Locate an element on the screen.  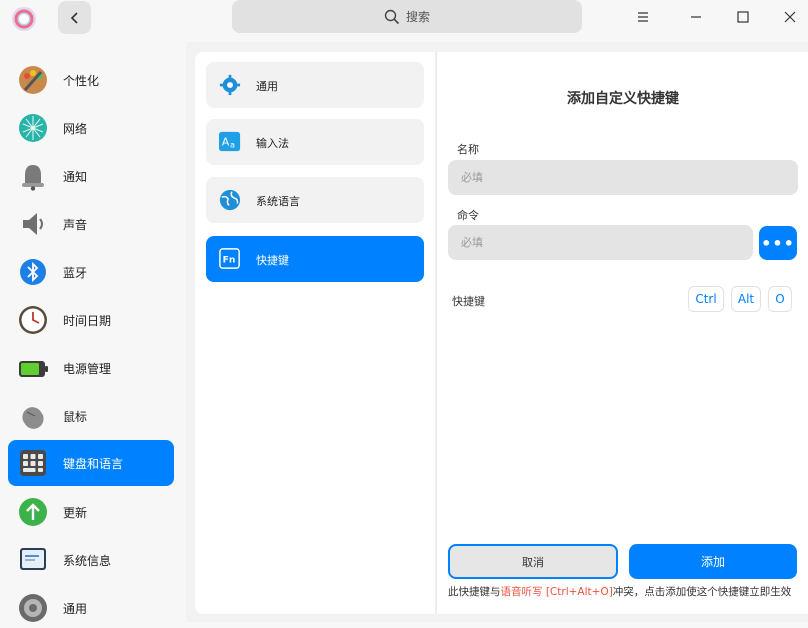
search-input: 搜索 is located at coordinates (407, 16).